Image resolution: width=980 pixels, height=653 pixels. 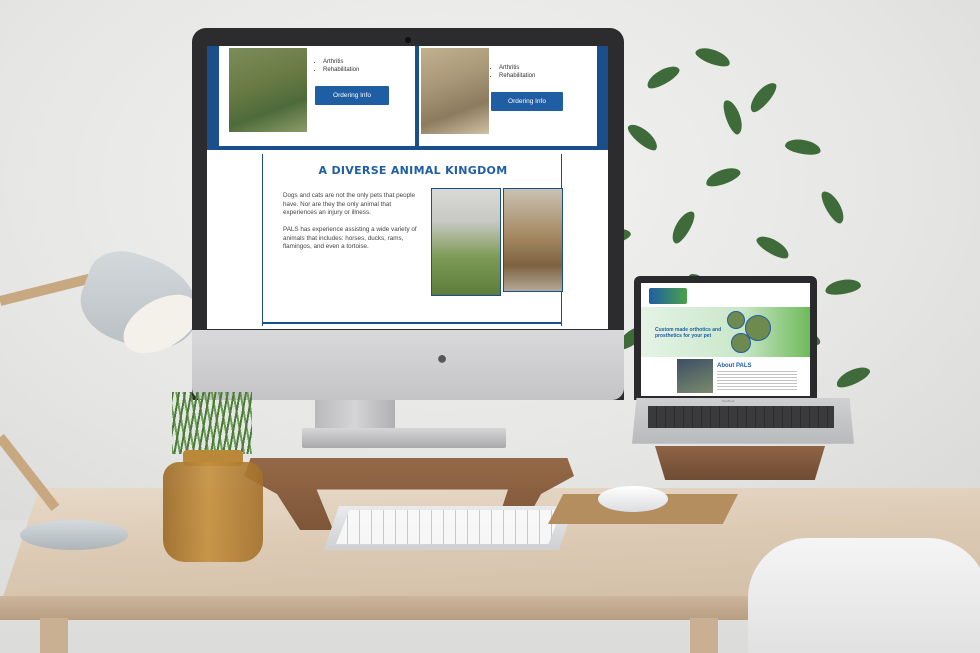 What do you see at coordinates (212, 423) in the screenshot?
I see `grass-plant` at bounding box center [212, 423].